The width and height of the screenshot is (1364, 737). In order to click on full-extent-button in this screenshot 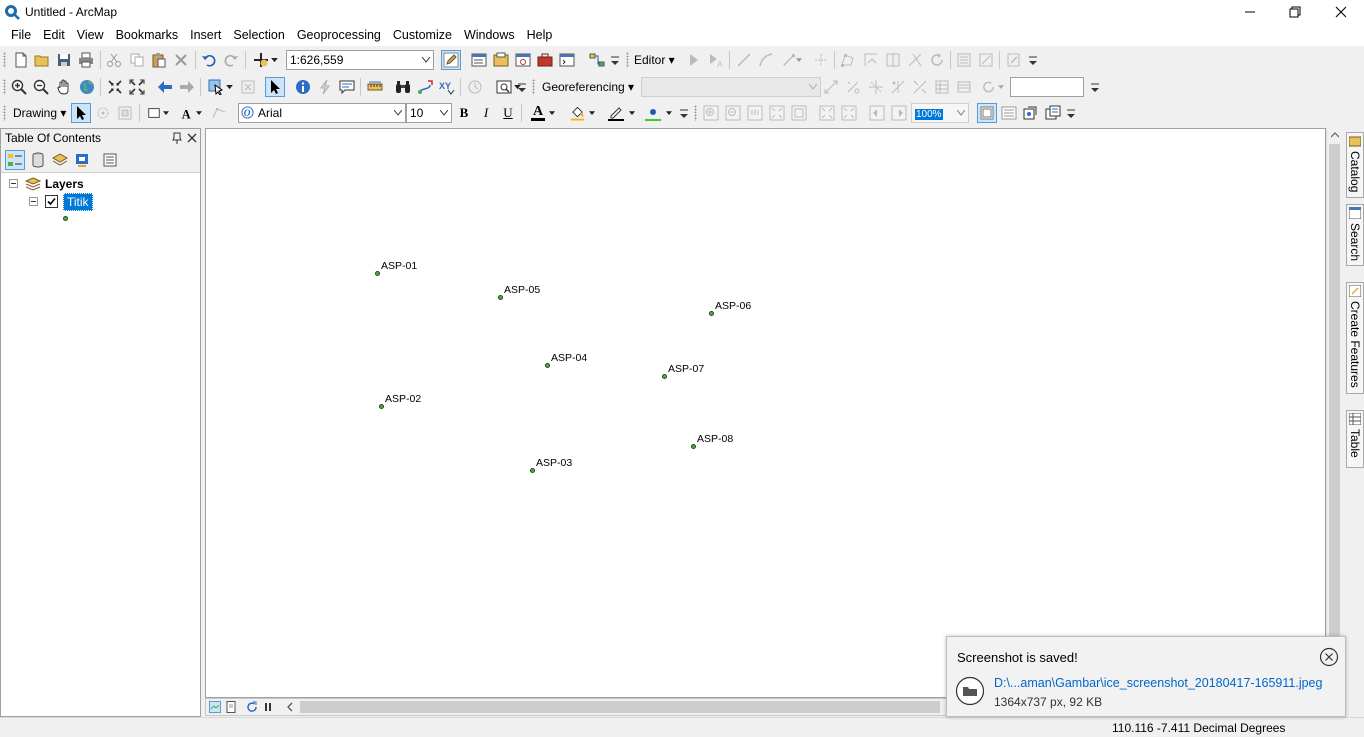, I will do `click(87, 87)`.